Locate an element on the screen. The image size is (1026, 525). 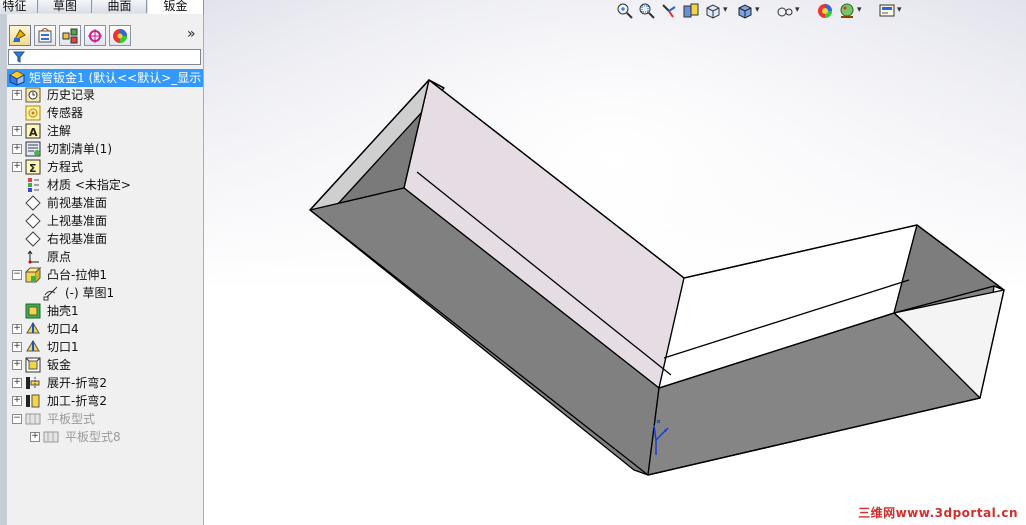
tree-node: + 历史记录 is located at coordinates (105, 95).